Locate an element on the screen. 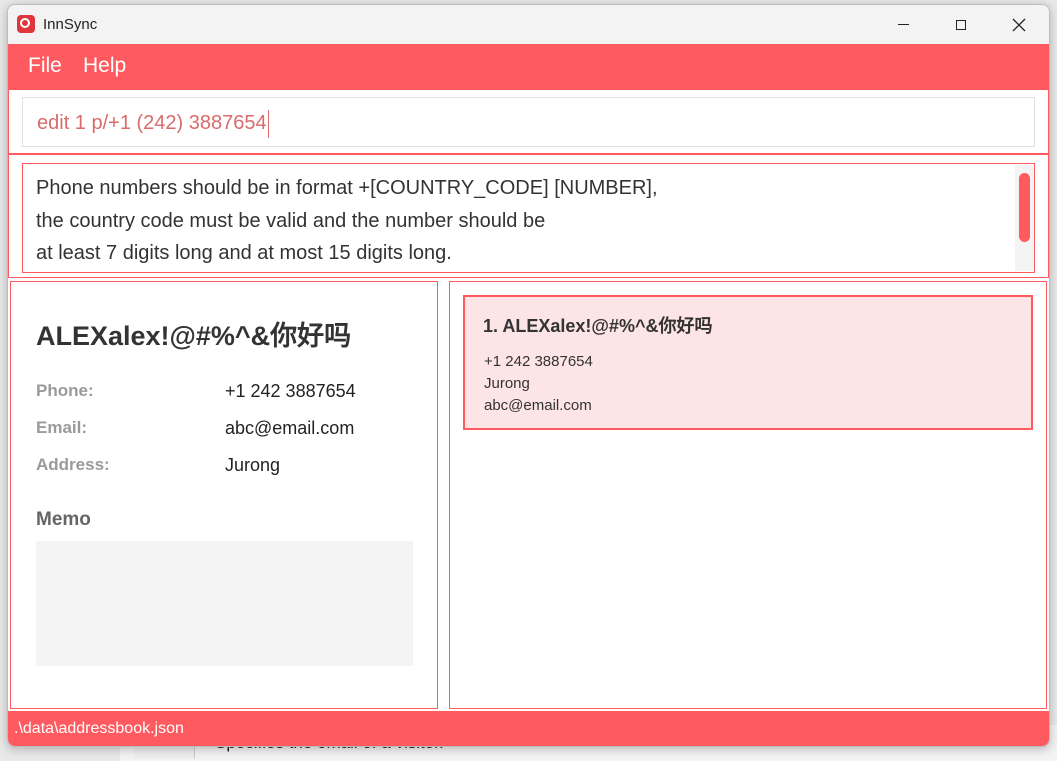  phone-label: Phone: is located at coordinates (65, 390).